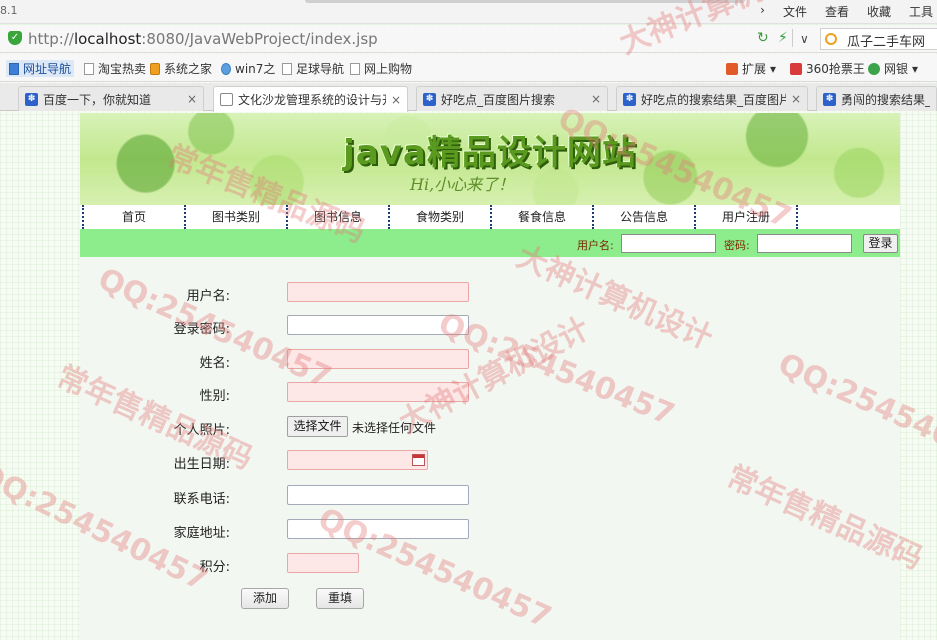  I want to click on swirl-icon, so click(226, 68).